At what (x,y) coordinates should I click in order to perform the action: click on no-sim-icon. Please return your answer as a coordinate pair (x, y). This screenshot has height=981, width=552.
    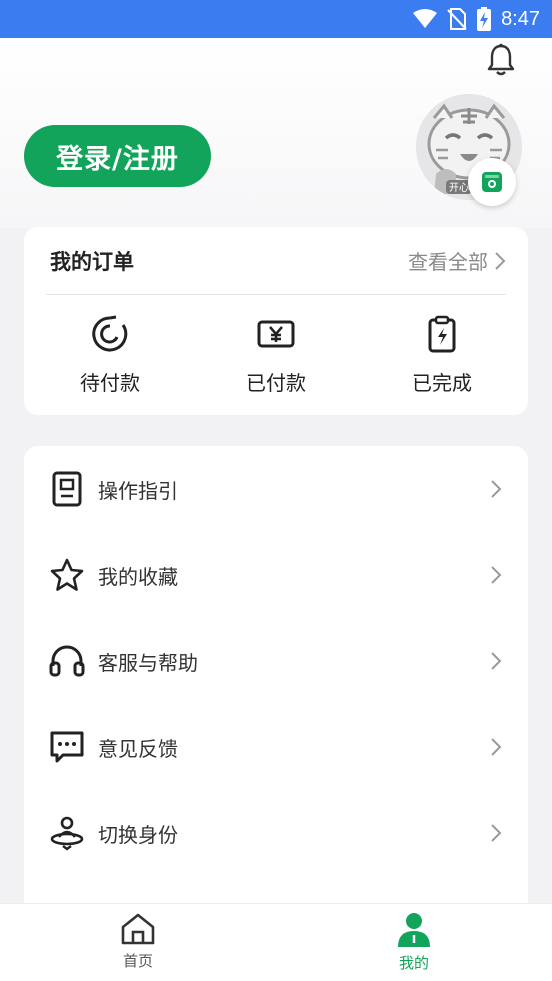
    Looking at the image, I should click on (457, 19).